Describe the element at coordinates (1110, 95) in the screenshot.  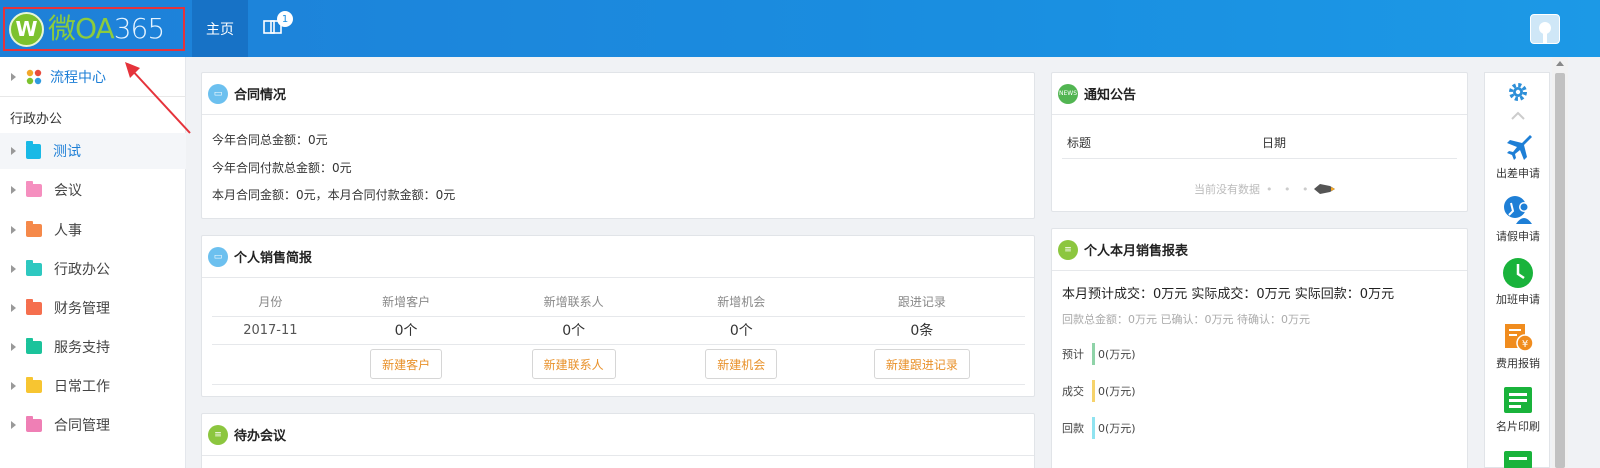
I see `panel-title: 通知公告` at that location.